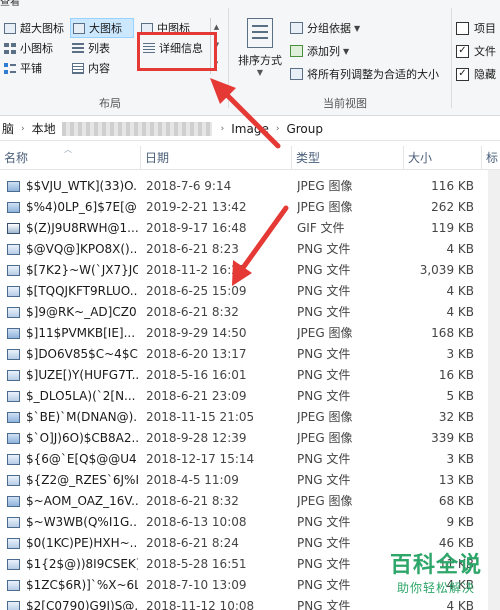 Image resolution: width=500 pixels, height=610 pixels. I want to click on file-size: 119 KB, so click(452, 228).